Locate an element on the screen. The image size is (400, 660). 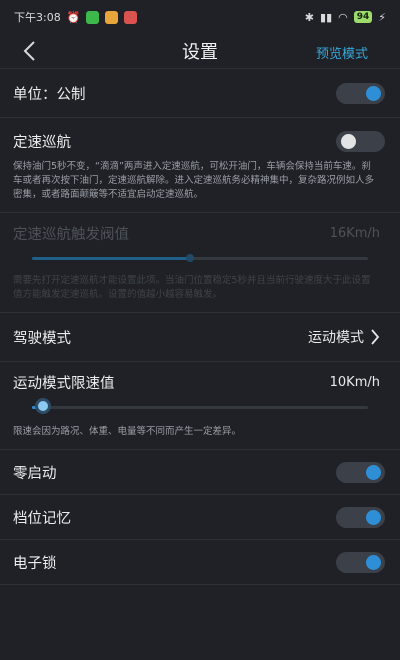
chevron-right-icon is located at coordinates (375, 337).